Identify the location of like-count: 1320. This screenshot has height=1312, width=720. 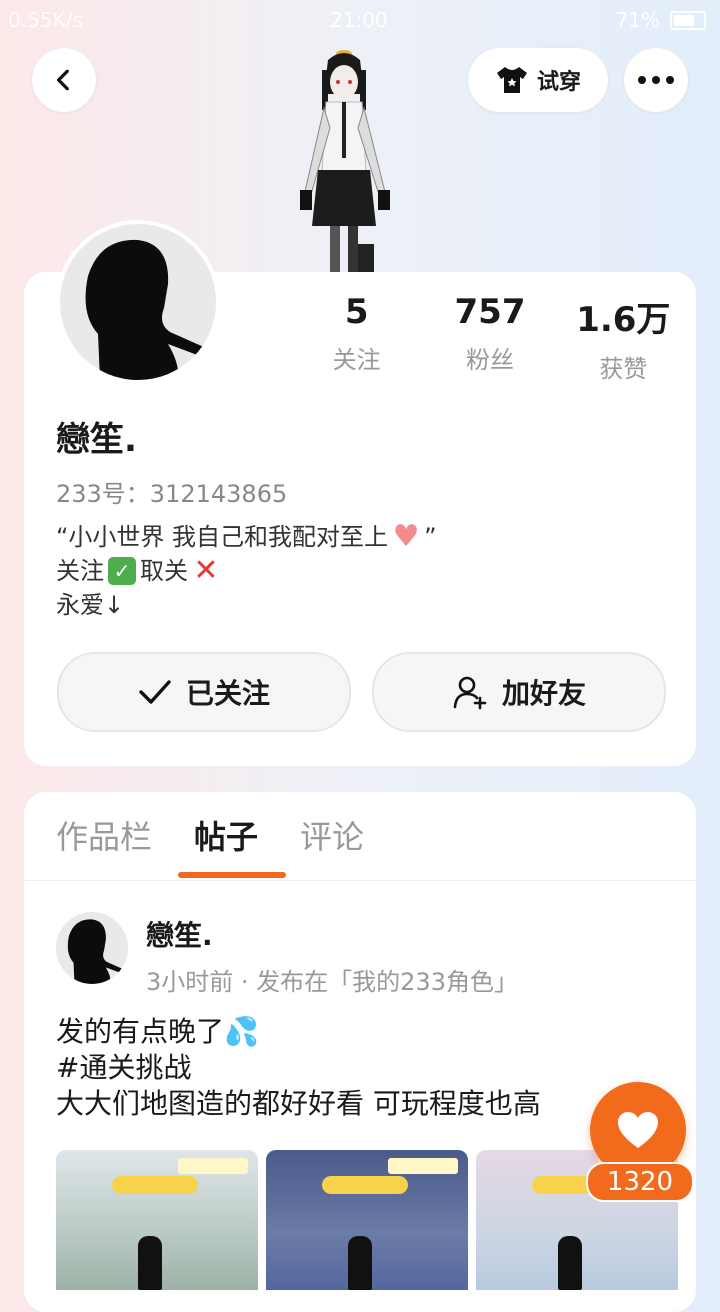
(640, 1182).